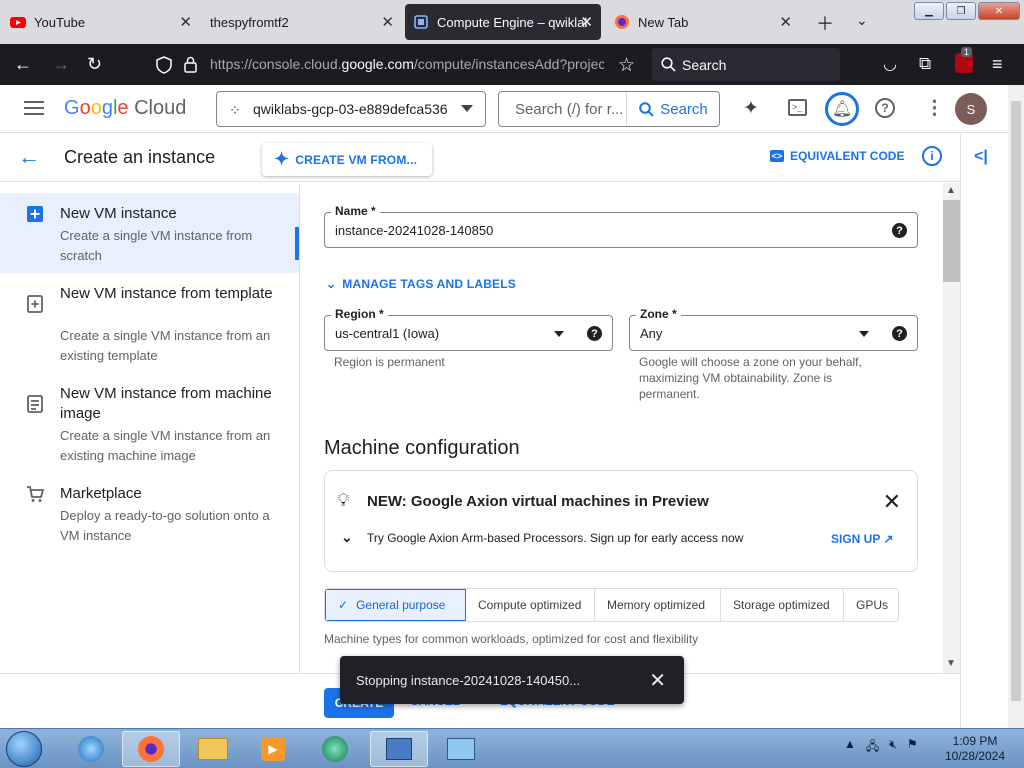  I want to click on tab-storage-optimized: Storage optimized, so click(782, 605).